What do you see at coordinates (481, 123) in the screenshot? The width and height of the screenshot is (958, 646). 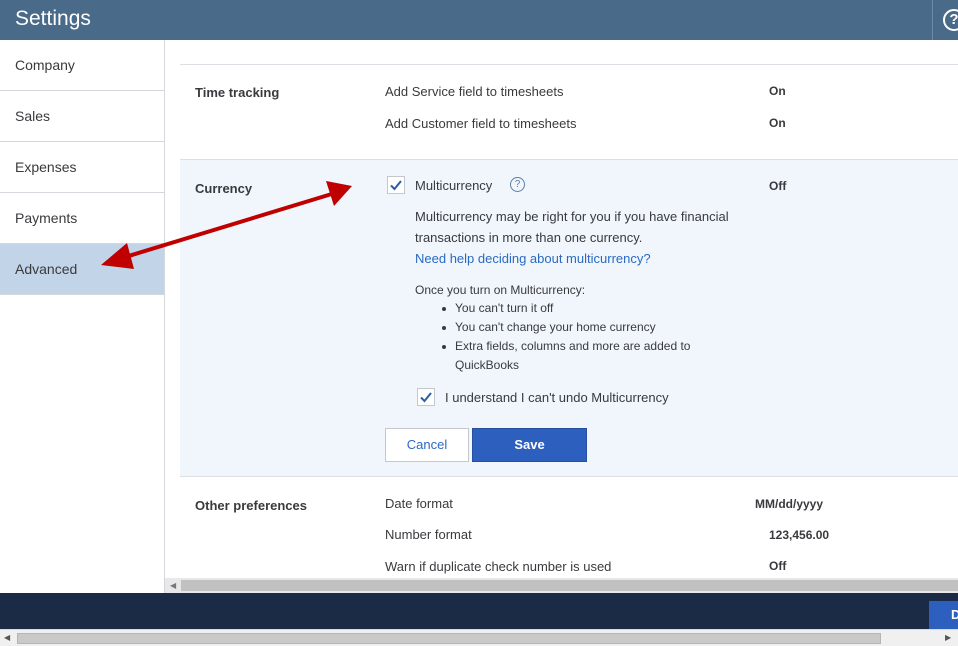 I see `customer-field-label: Add Customer field to timesheets` at bounding box center [481, 123].